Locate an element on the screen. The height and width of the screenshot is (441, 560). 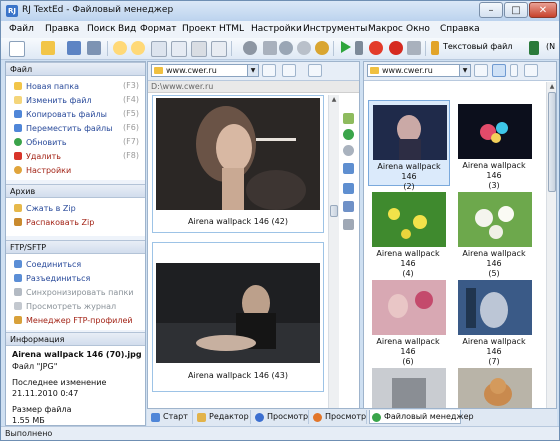
task-copy-files: Копировать файлы is located at coordinates (60, 115).